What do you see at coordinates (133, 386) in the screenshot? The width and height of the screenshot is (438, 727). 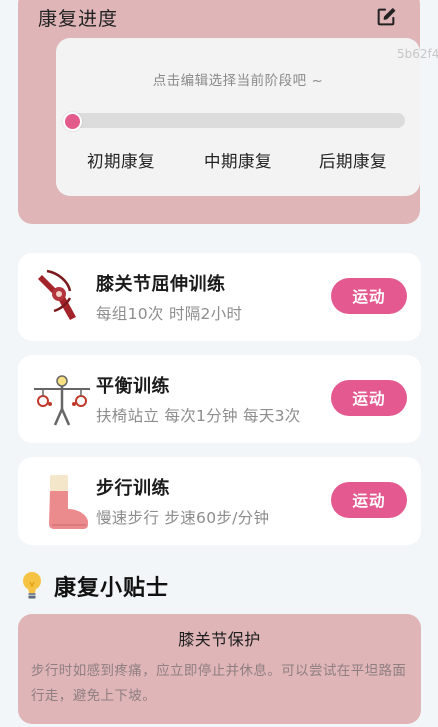 I see `exercise-title: 平衡训练` at bounding box center [133, 386].